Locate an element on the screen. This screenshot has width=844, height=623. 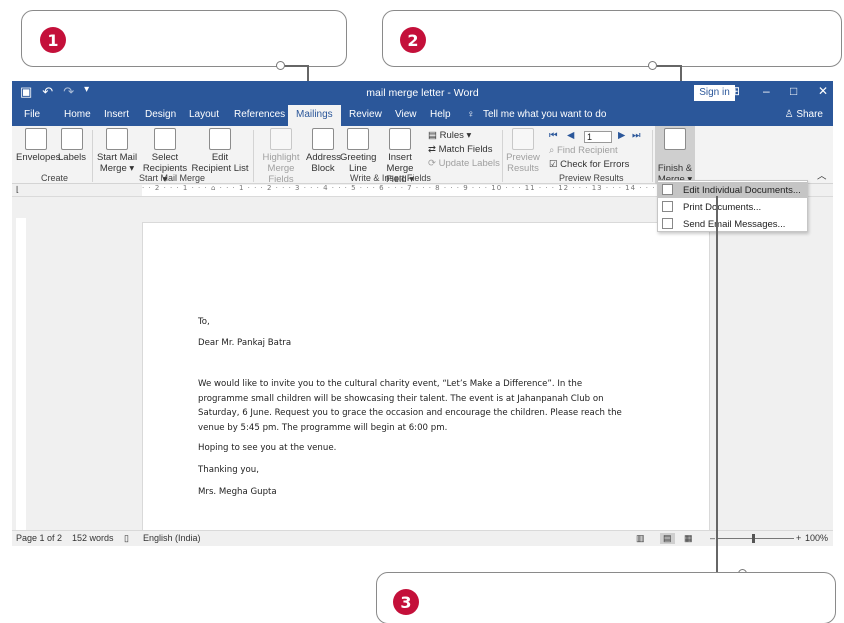
collapse-ribbon-icon: ︿ is located at coordinates (822, 175).